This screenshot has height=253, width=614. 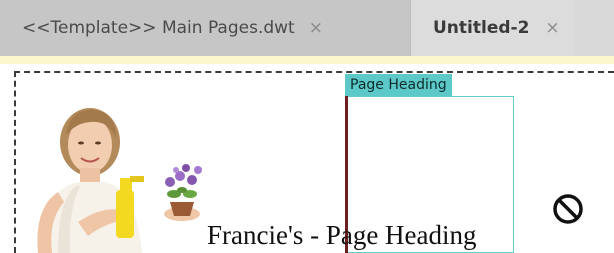 I want to click on tab-untitled-2: Untitled-2 ×, so click(x=492, y=28).